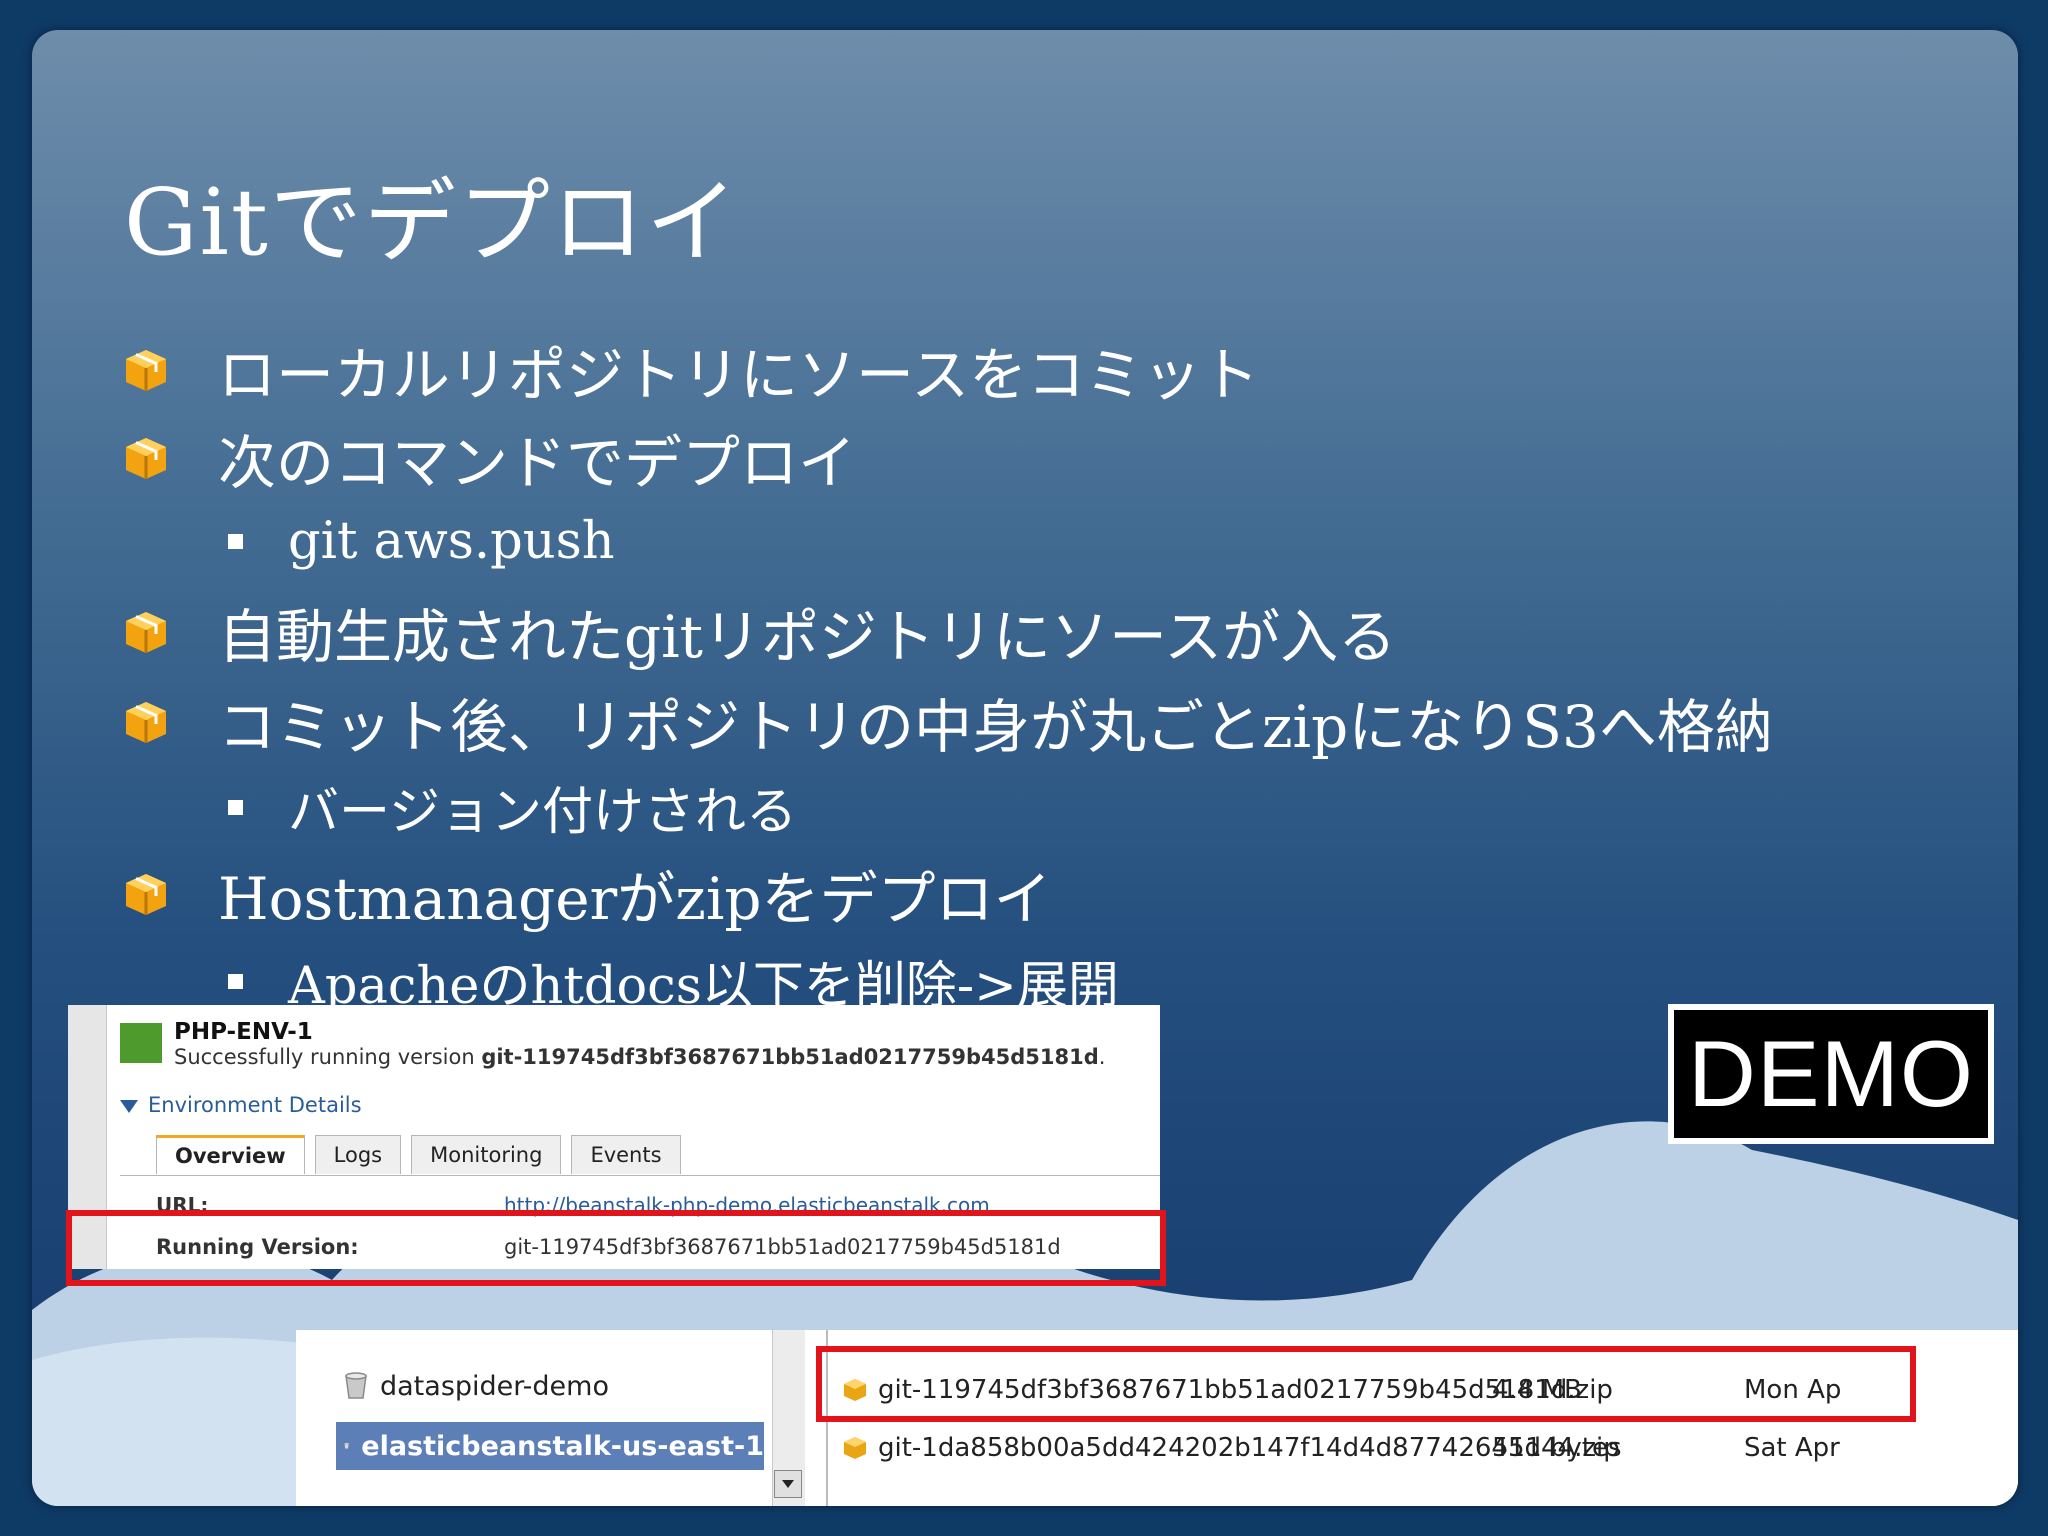 Image resolution: width=2048 pixels, height=1536 pixels. I want to click on bullet-item: 次のコマンドでデプロイ, so click(489, 458).